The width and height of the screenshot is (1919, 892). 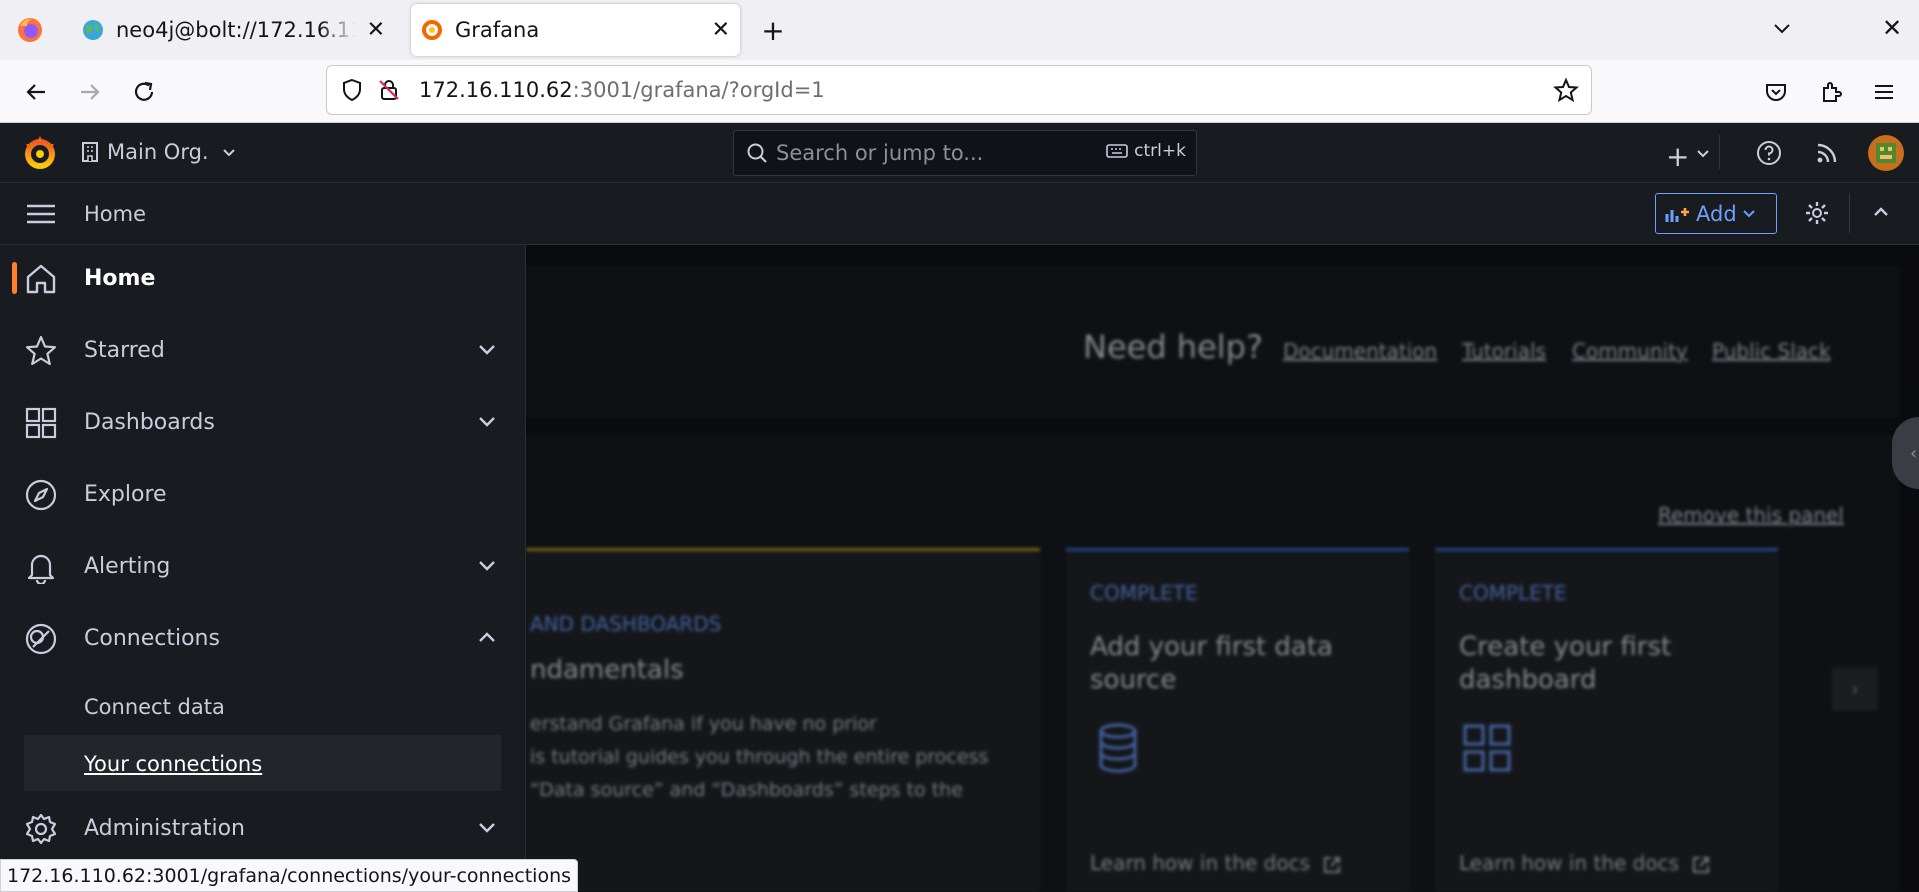 What do you see at coordinates (389, 90) in the screenshot?
I see `insecure-lock-icon` at bounding box center [389, 90].